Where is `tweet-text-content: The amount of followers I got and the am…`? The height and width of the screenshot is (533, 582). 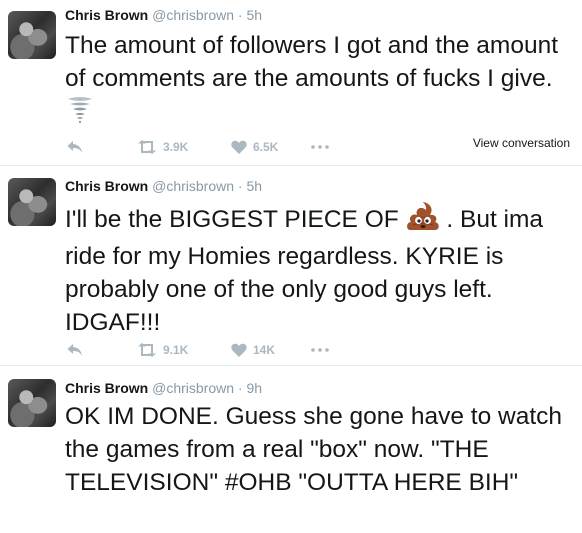
tweet-text-content: The amount of followers I got and the am… is located at coordinates (312, 62).